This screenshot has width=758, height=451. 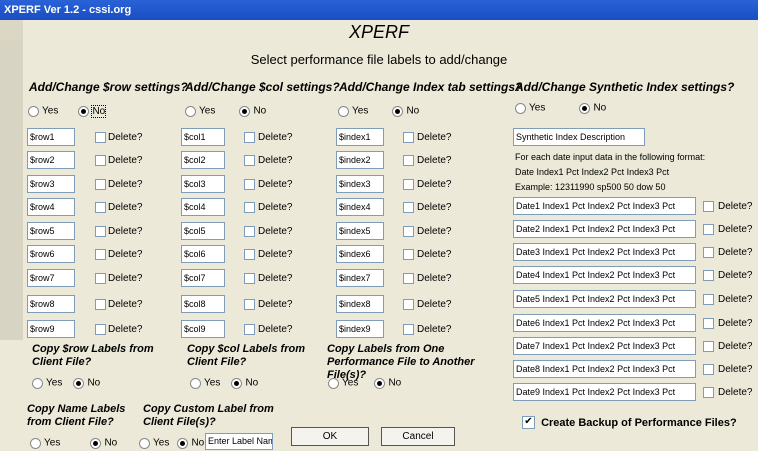 What do you see at coordinates (604, 275) in the screenshot?
I see `synthetic-date-input: Date4 Index1 Pct Index2 Pct Index3 Pct` at bounding box center [604, 275].